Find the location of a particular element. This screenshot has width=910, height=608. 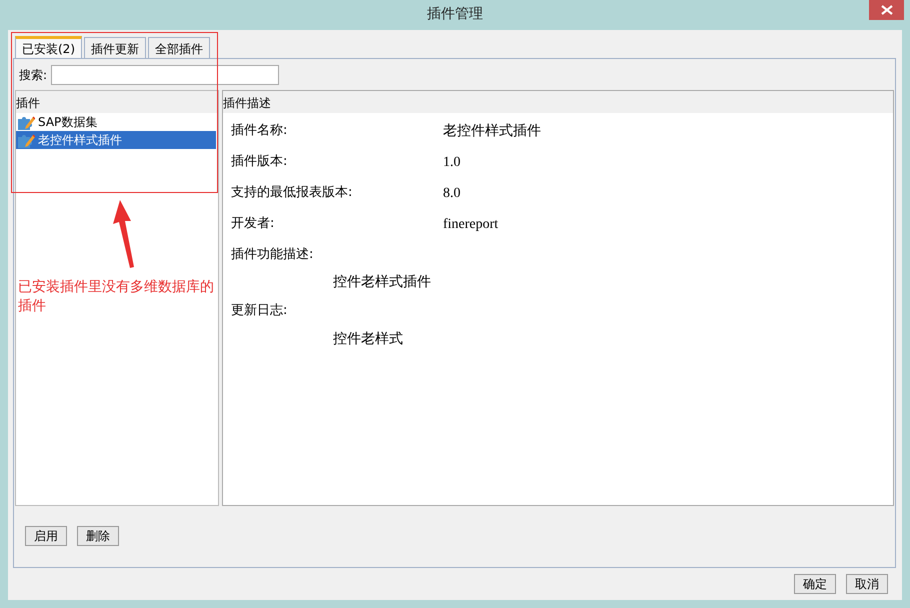

search-label: 搜索: is located at coordinates (33, 75).